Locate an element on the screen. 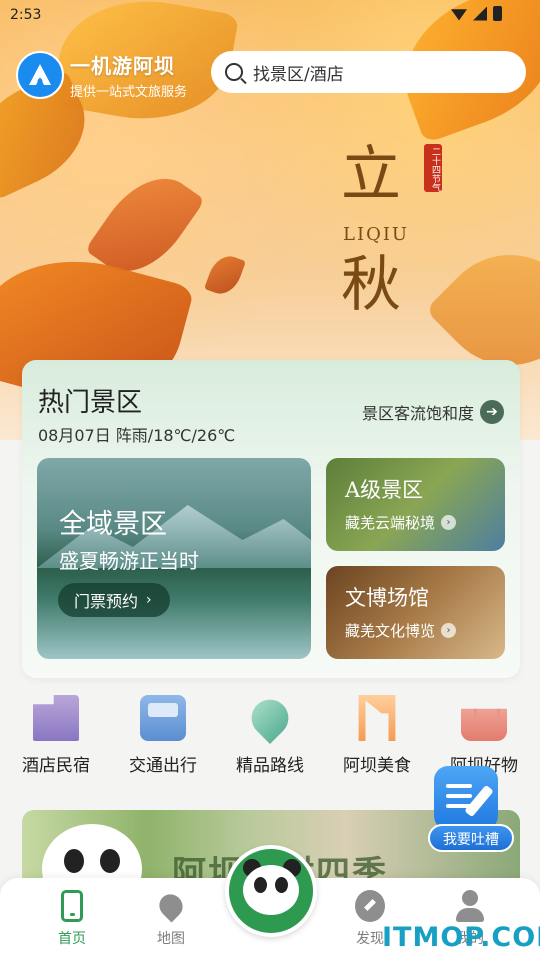 The image size is (540, 960). search-placeholder: 找景区/酒店 is located at coordinates (298, 74).